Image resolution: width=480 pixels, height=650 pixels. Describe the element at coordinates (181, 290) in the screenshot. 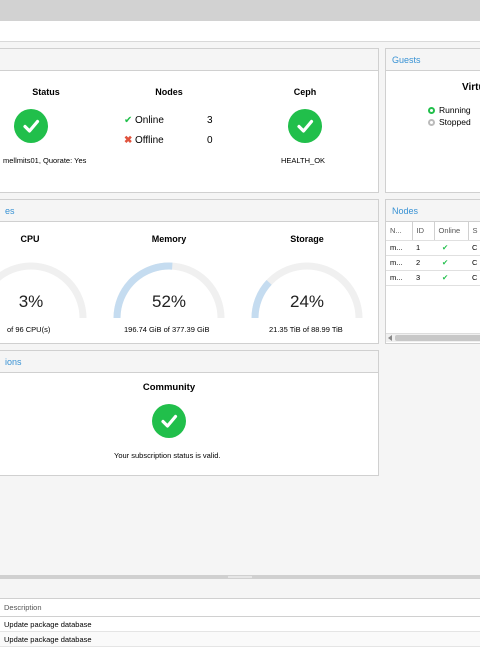

I see `resource-gauges` at that location.